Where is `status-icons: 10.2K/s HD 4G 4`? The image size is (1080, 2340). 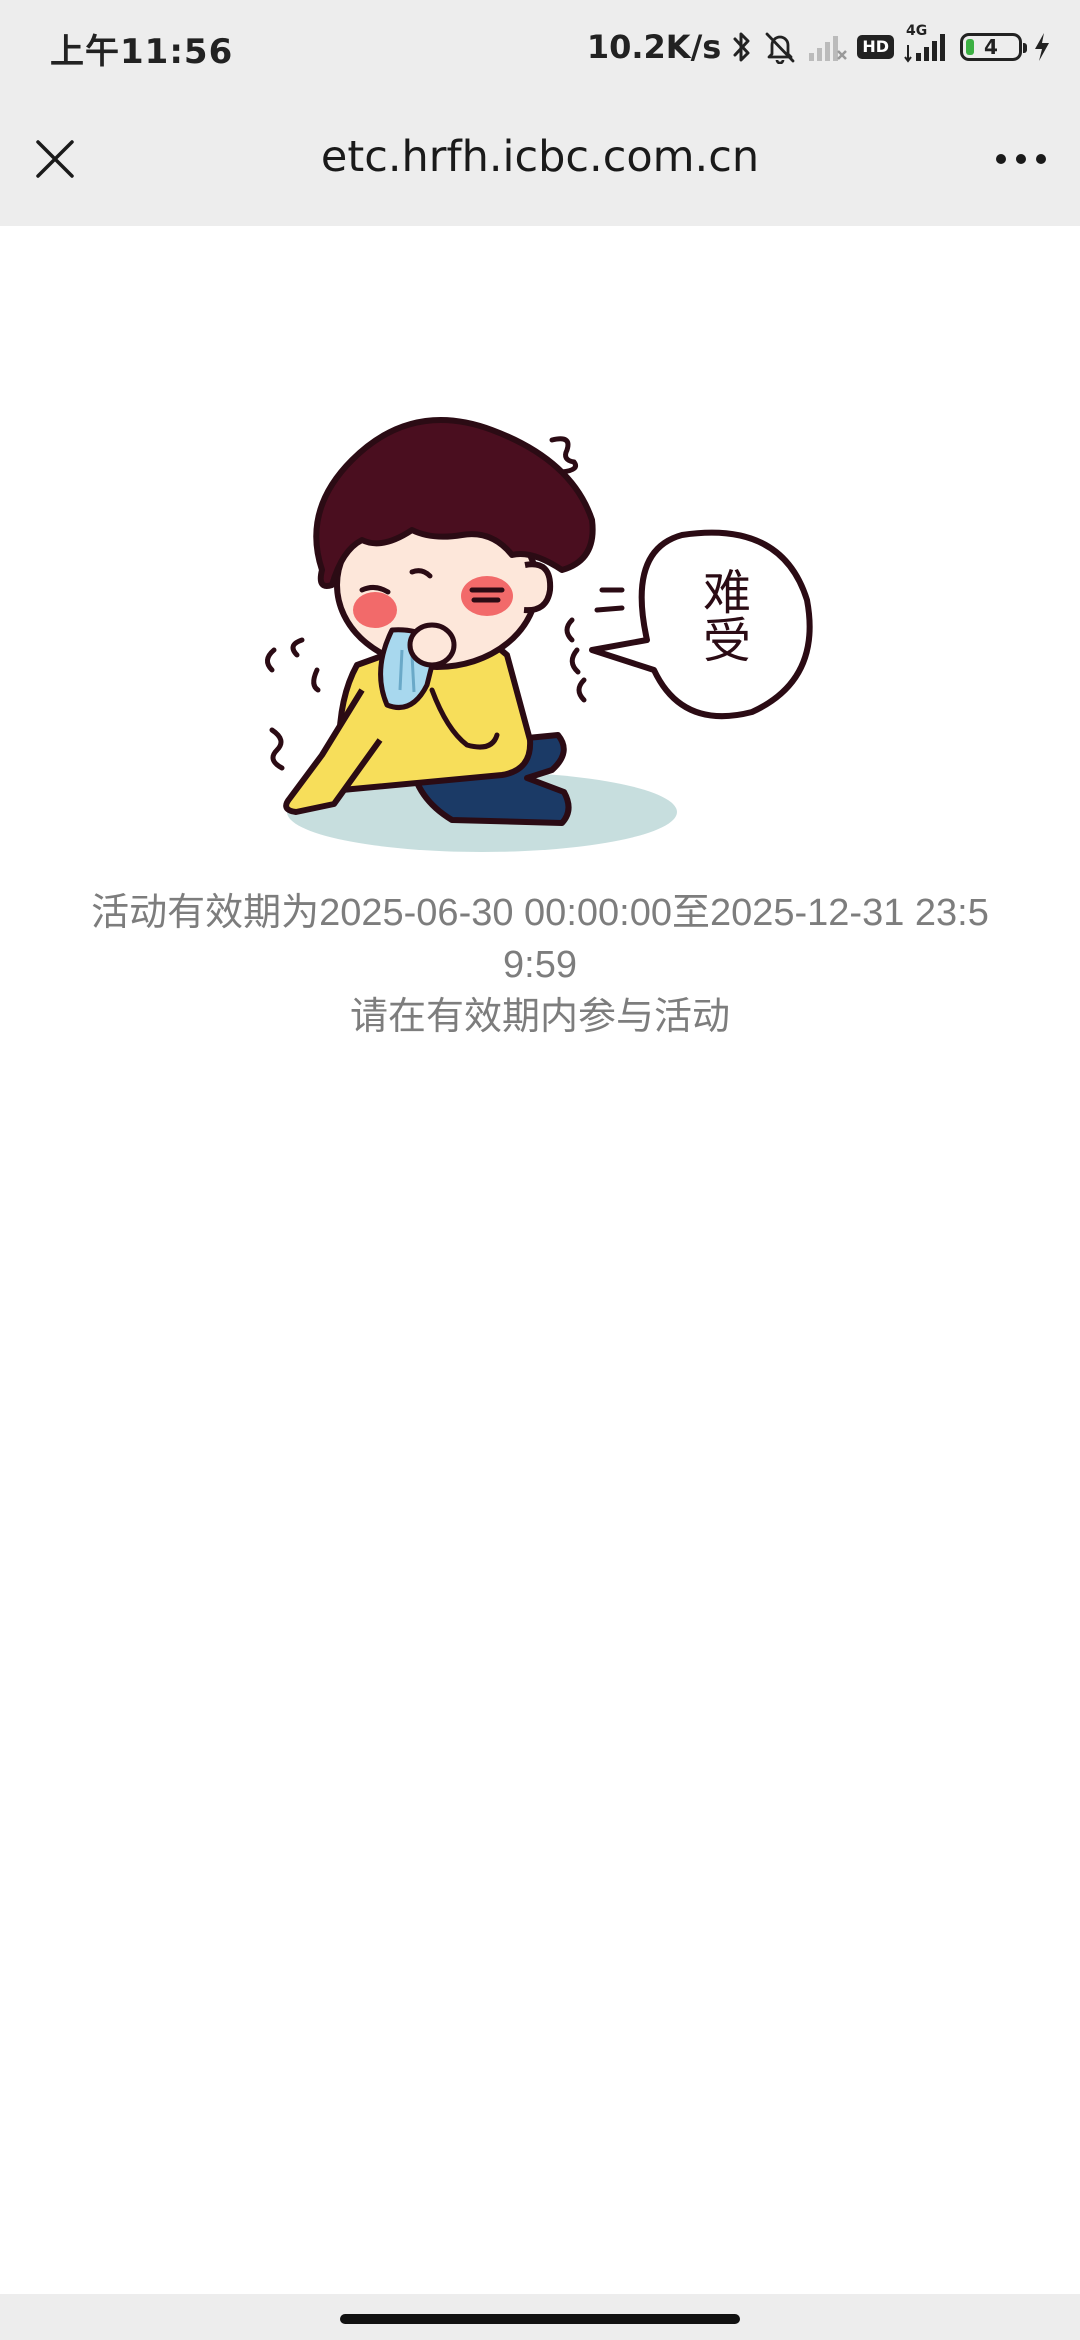 status-icons: 10.2K/s HD 4G 4 is located at coordinates (819, 47).